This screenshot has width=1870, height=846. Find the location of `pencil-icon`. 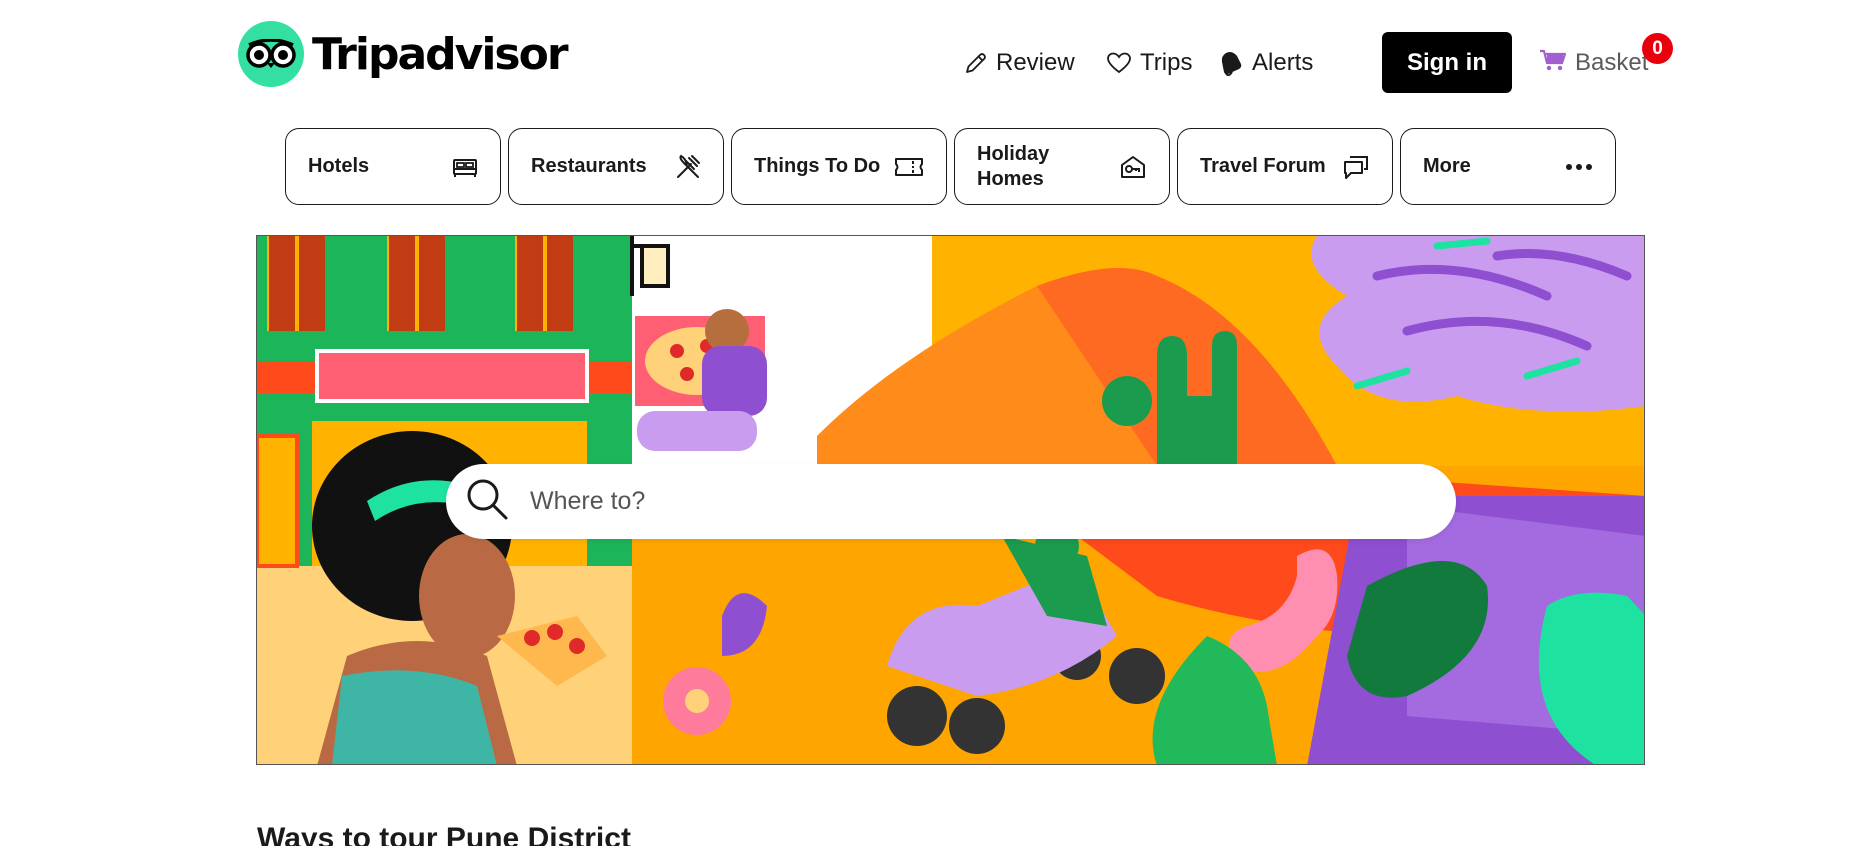

pencil-icon is located at coordinates (976, 63).